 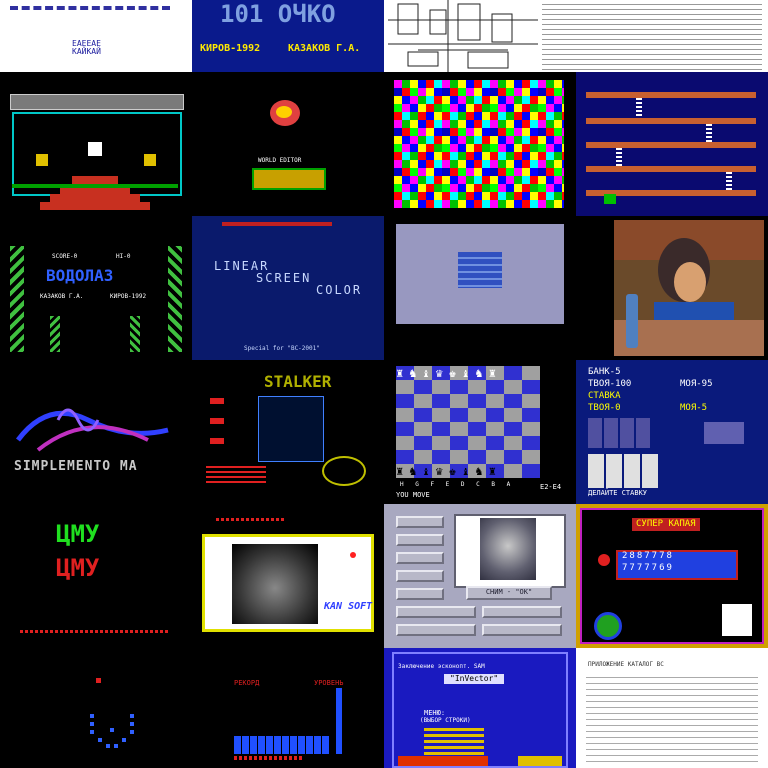 What do you see at coordinates (648, 556) in the screenshot?
I see `display-top: 2887778` at bounding box center [648, 556].